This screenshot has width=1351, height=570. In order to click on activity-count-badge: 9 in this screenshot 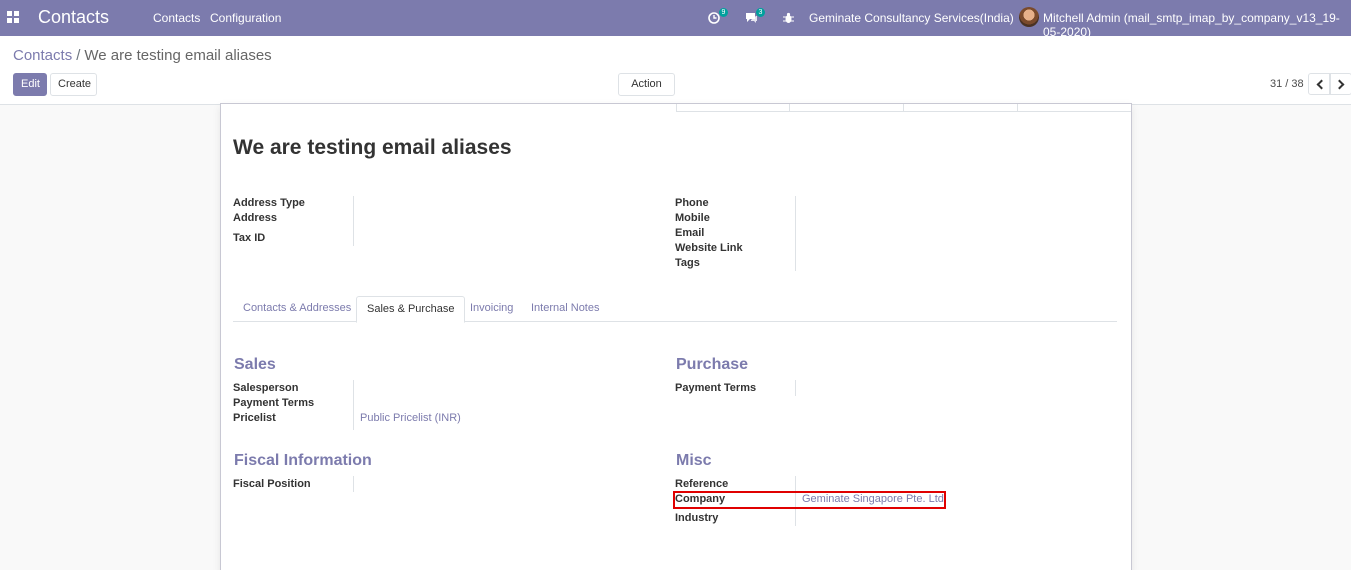, I will do `click(723, 12)`.